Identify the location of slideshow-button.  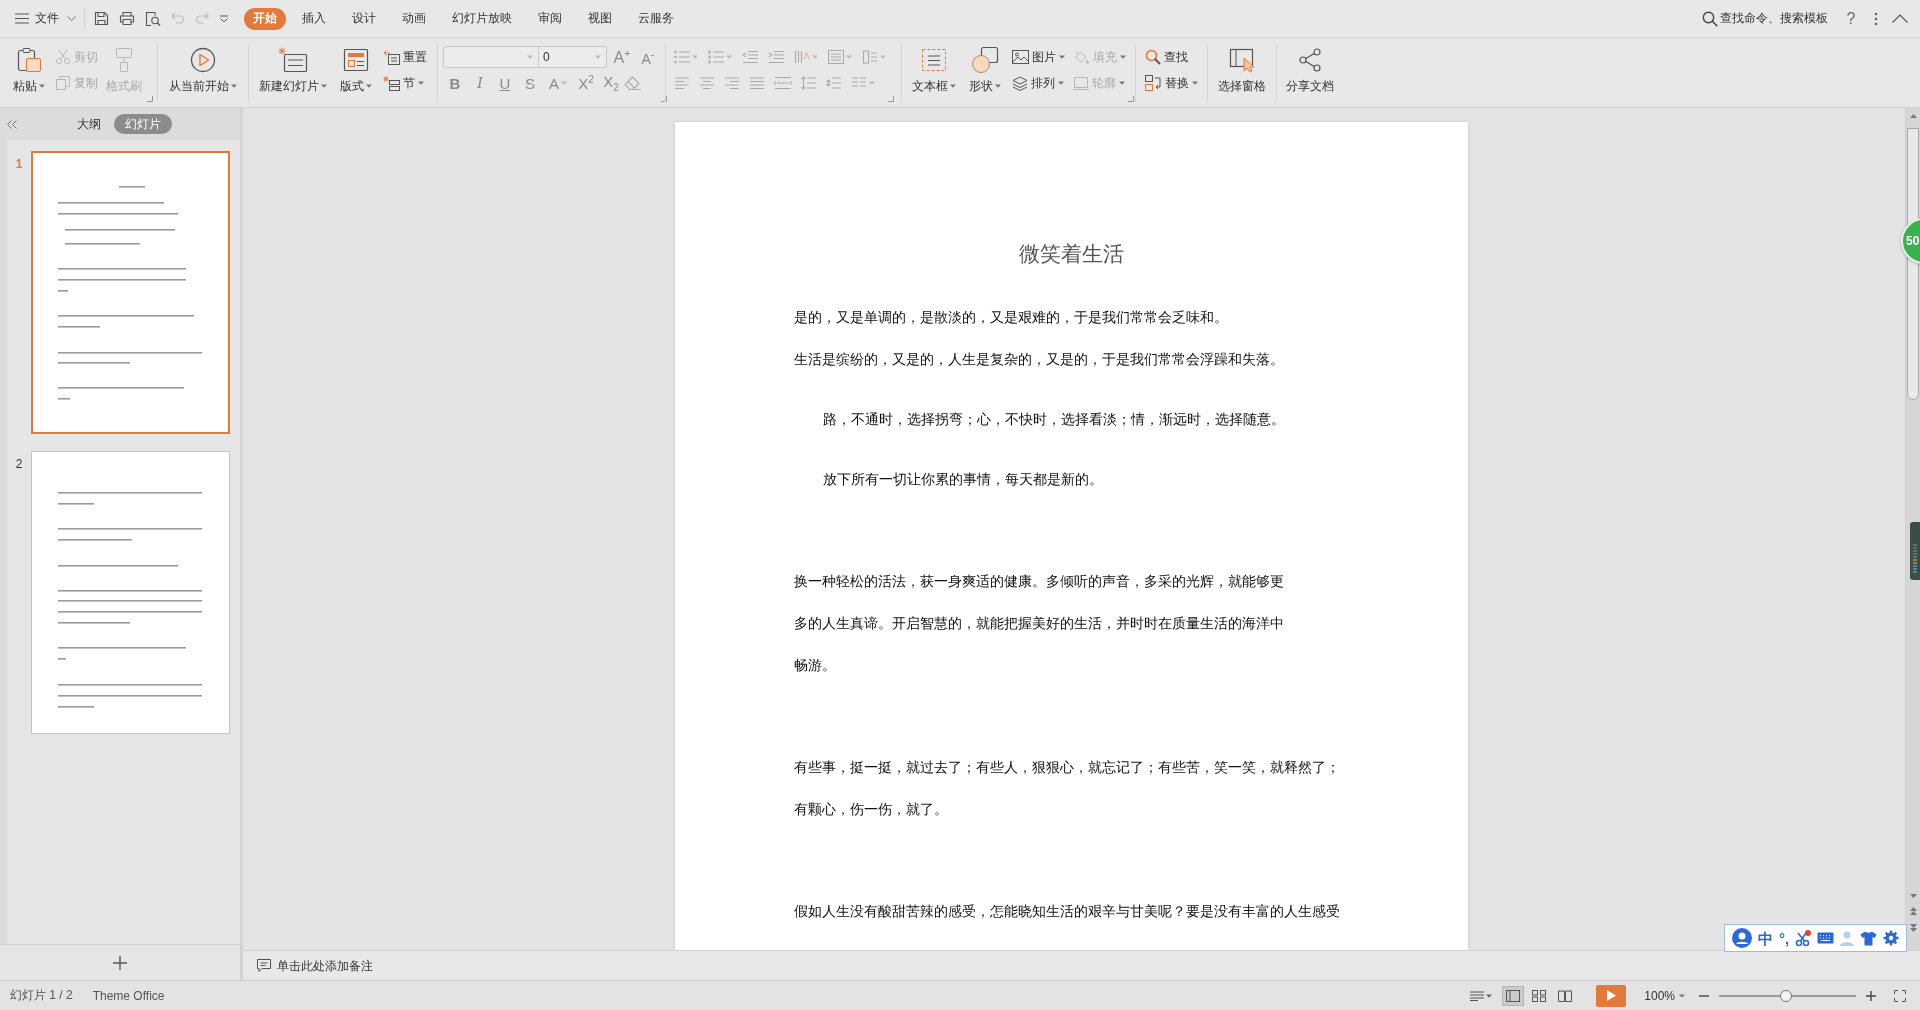
(1611, 995).